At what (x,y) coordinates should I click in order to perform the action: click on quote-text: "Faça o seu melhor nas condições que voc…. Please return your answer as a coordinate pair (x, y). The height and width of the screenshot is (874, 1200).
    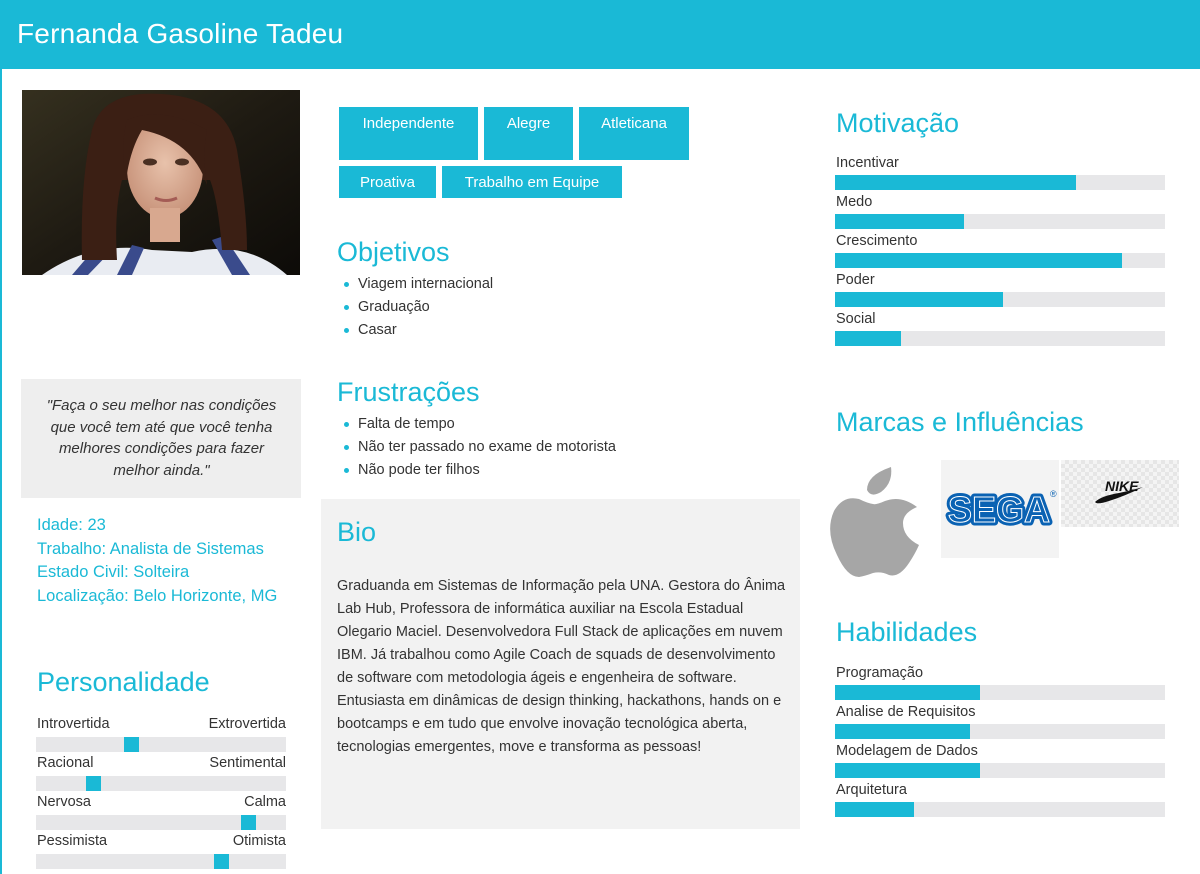
    Looking at the image, I should click on (161, 438).